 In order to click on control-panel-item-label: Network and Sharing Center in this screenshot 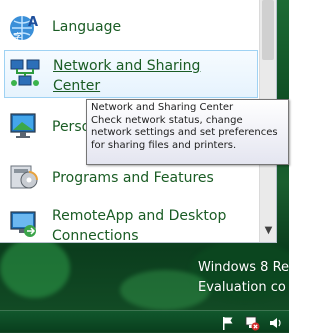, I will do `click(126, 76)`.